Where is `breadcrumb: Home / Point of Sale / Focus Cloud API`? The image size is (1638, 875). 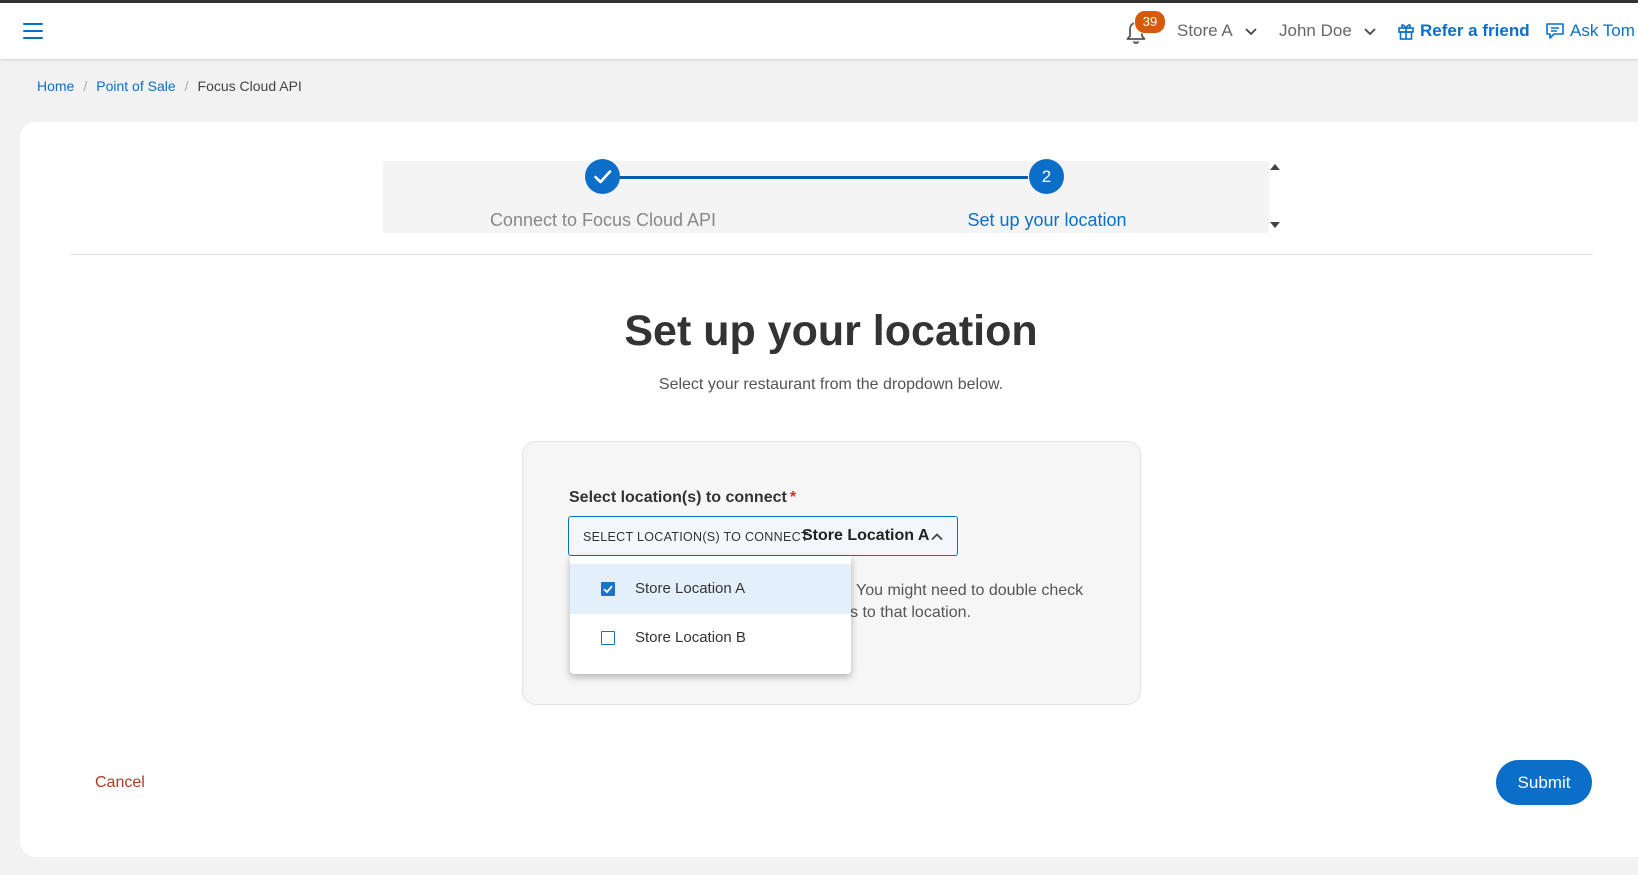
breadcrumb: Home / Point of Sale / Focus Cloud API is located at coordinates (169, 86).